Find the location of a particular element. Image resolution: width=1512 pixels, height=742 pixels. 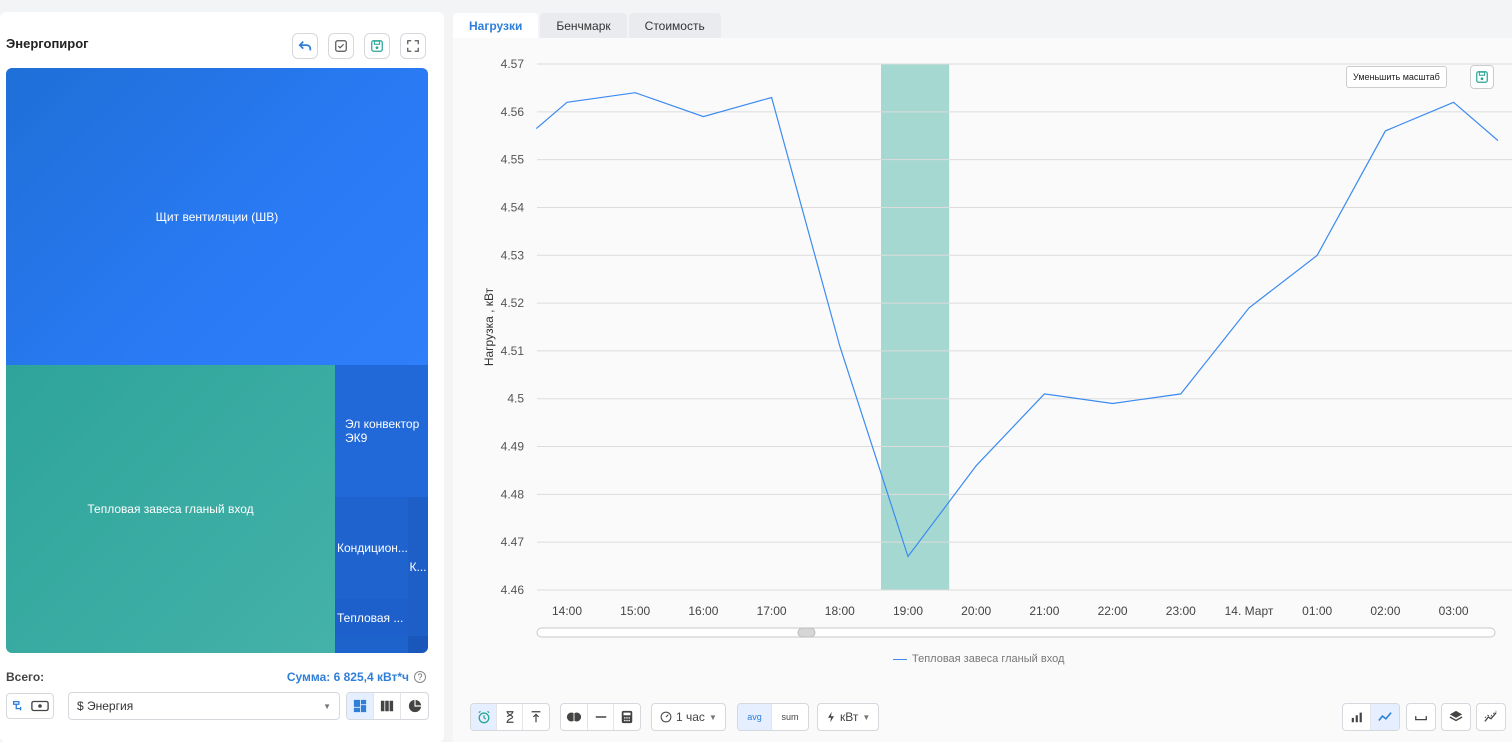

y-tick-label: 4.46 is located at coordinates (513, 590).